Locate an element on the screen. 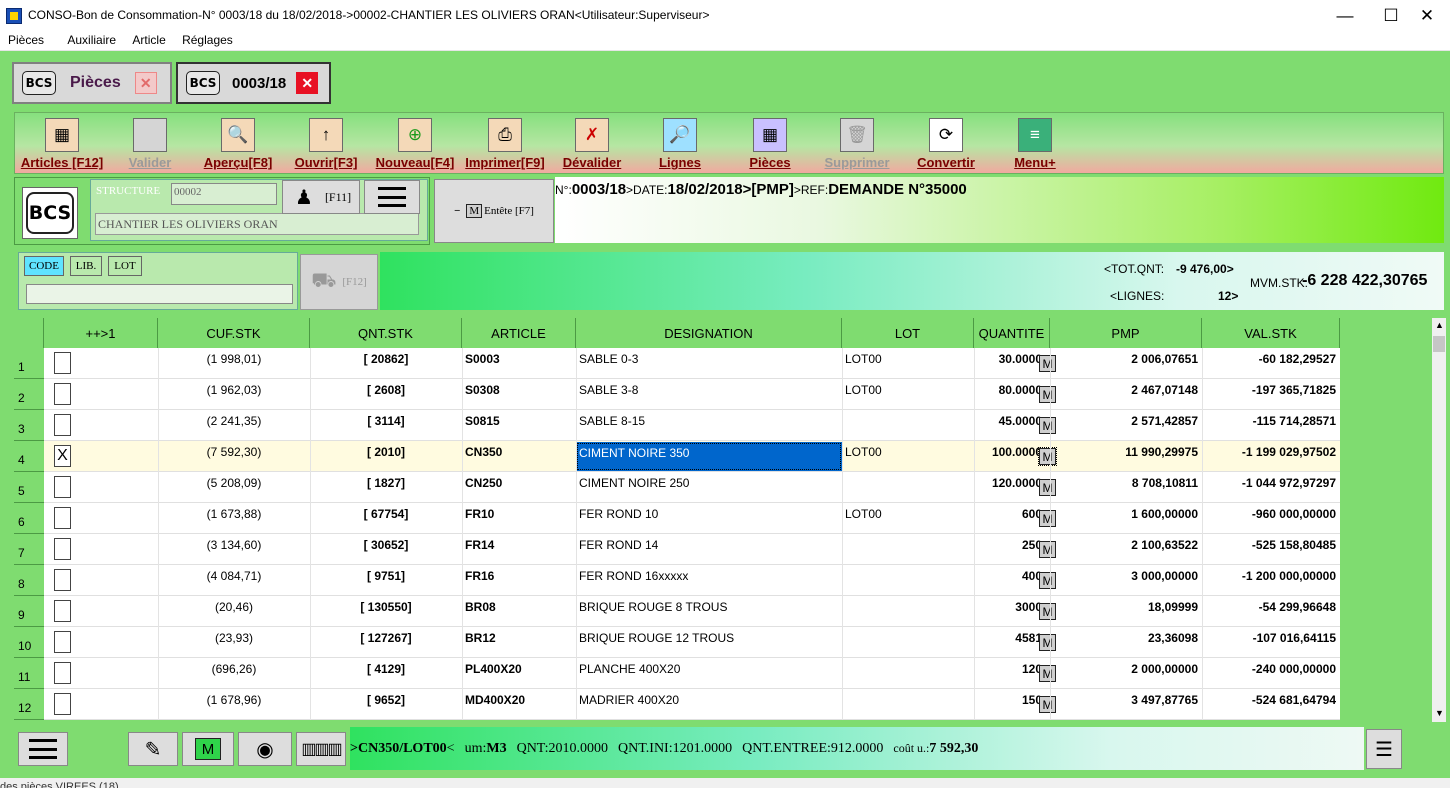  cell-quantite: 400 is located at coordinates (1010, 580).